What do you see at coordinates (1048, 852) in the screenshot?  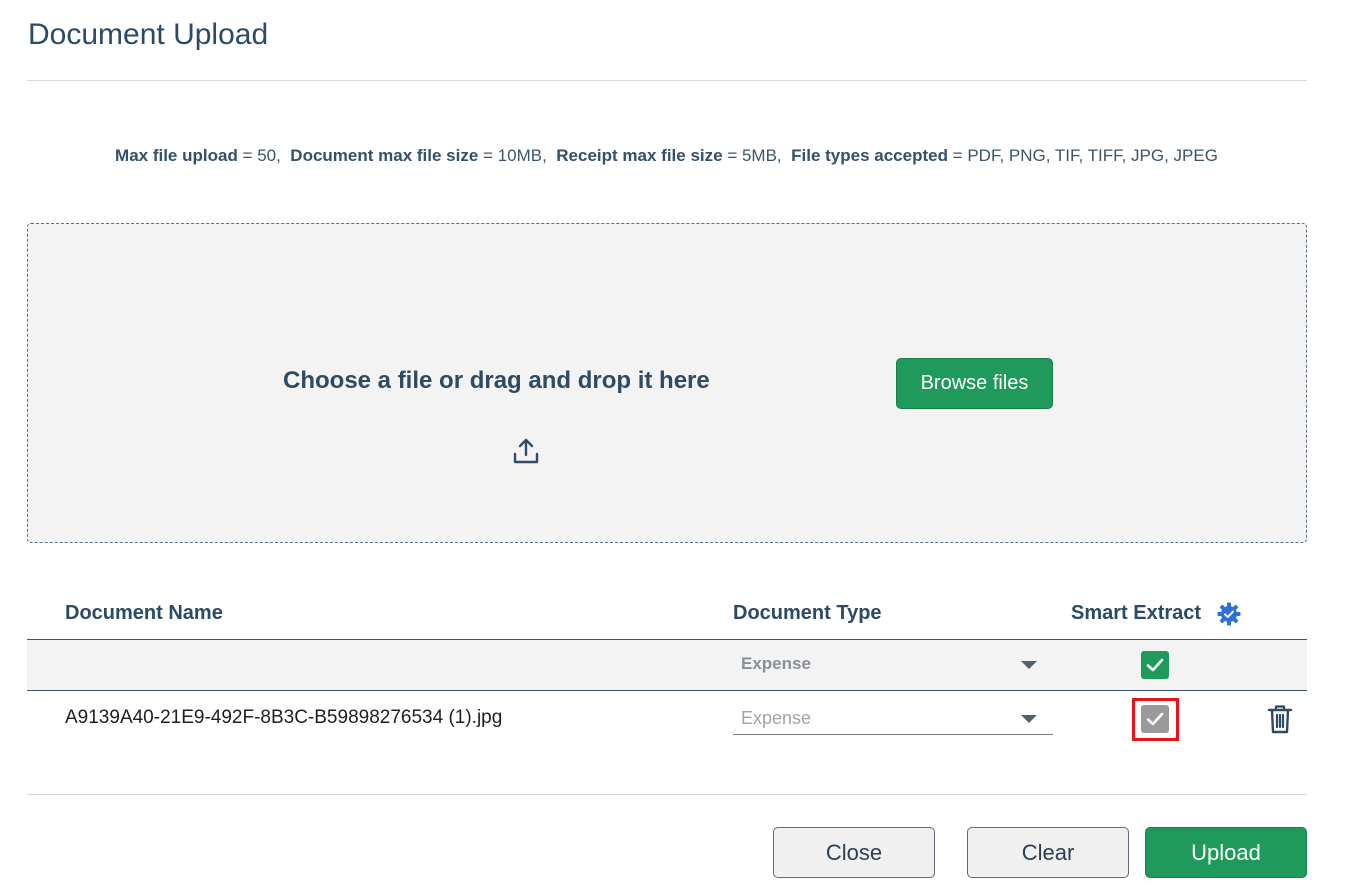 I see `clear-button: Clear` at bounding box center [1048, 852].